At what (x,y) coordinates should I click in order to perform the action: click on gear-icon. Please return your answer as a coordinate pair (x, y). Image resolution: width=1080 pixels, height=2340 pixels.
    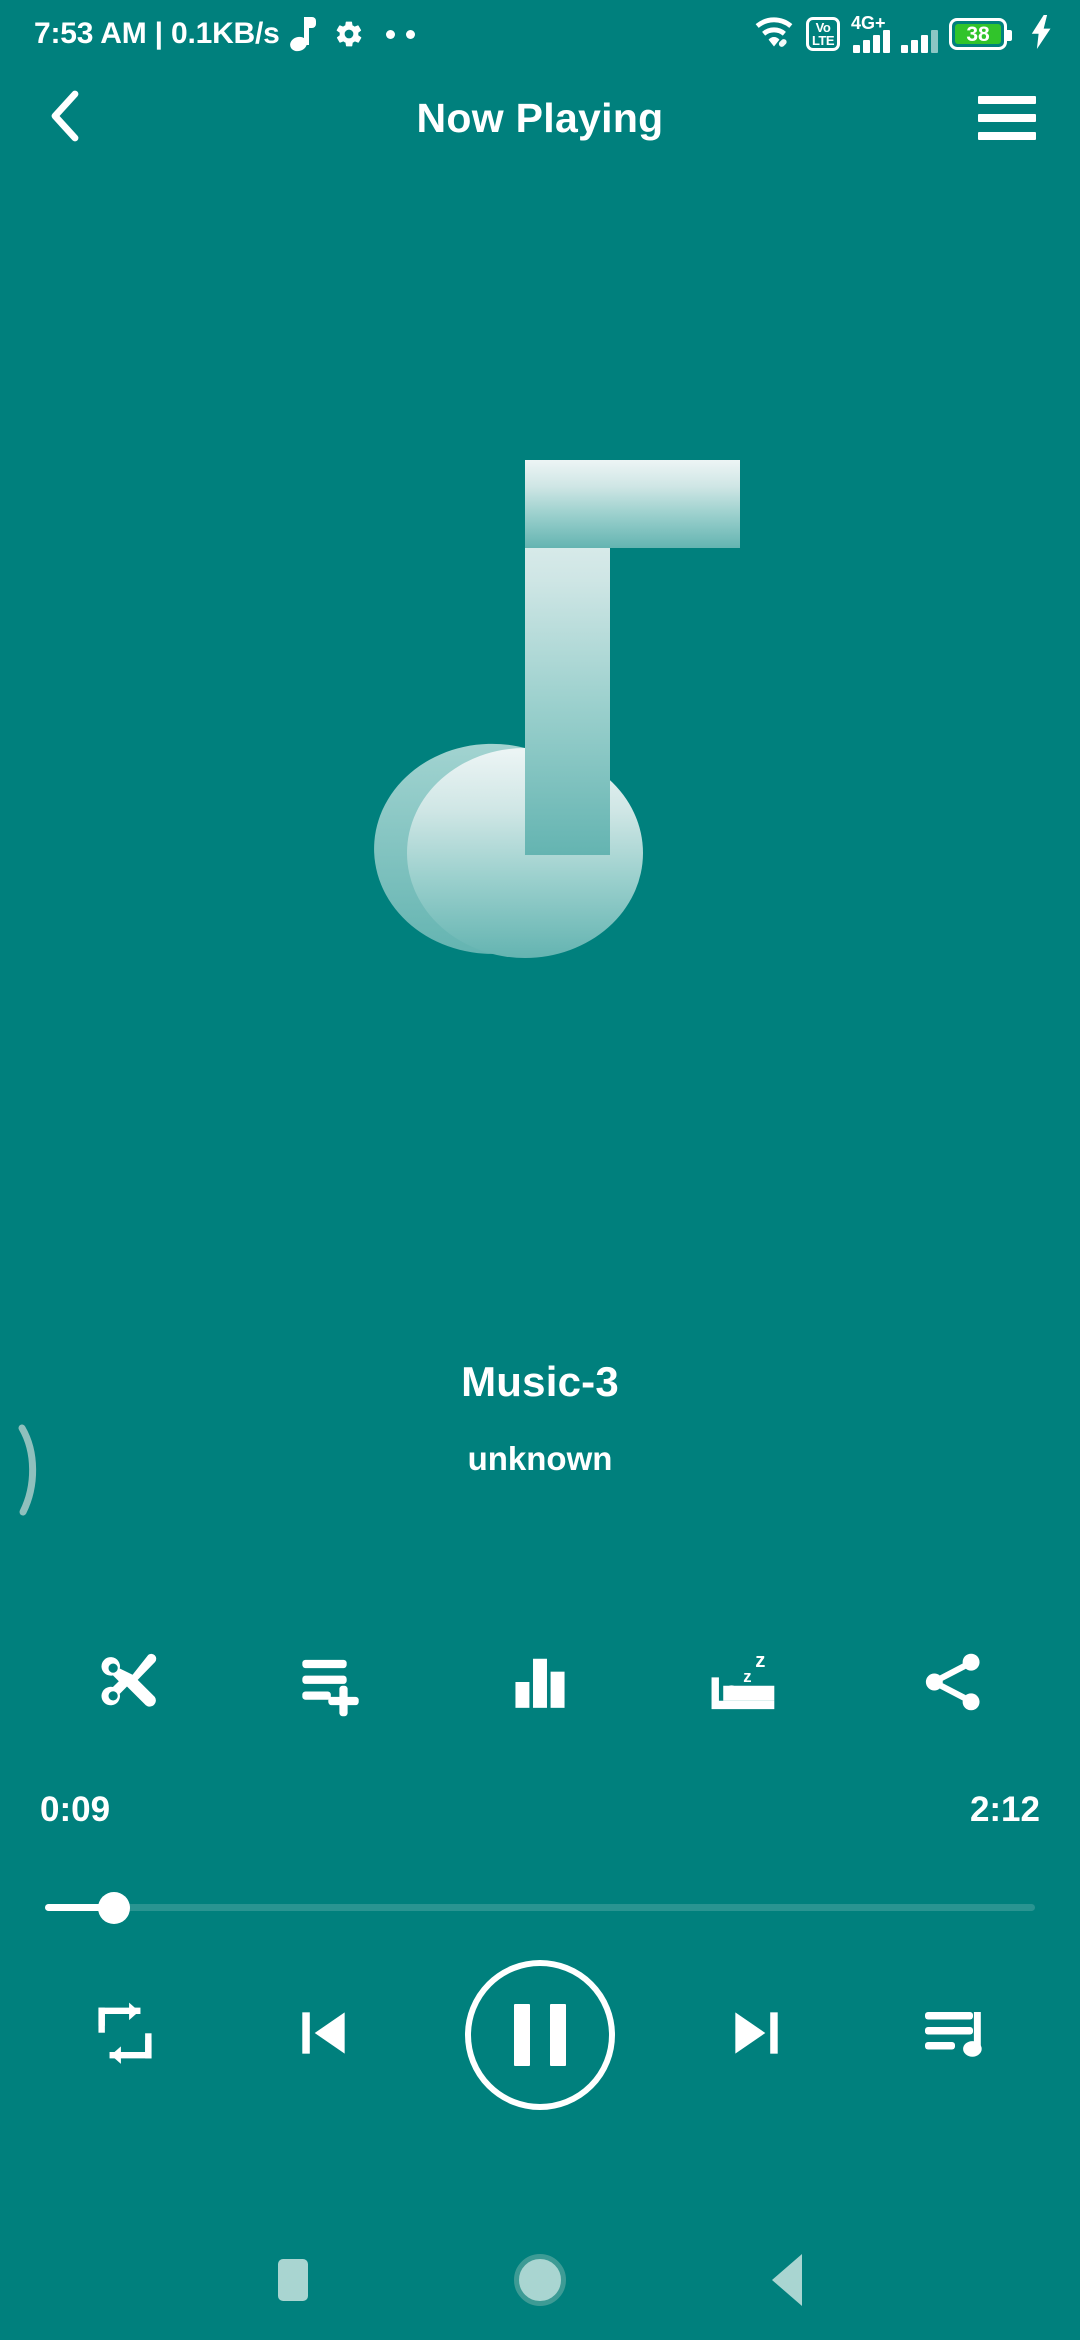
    Looking at the image, I should click on (349, 34).